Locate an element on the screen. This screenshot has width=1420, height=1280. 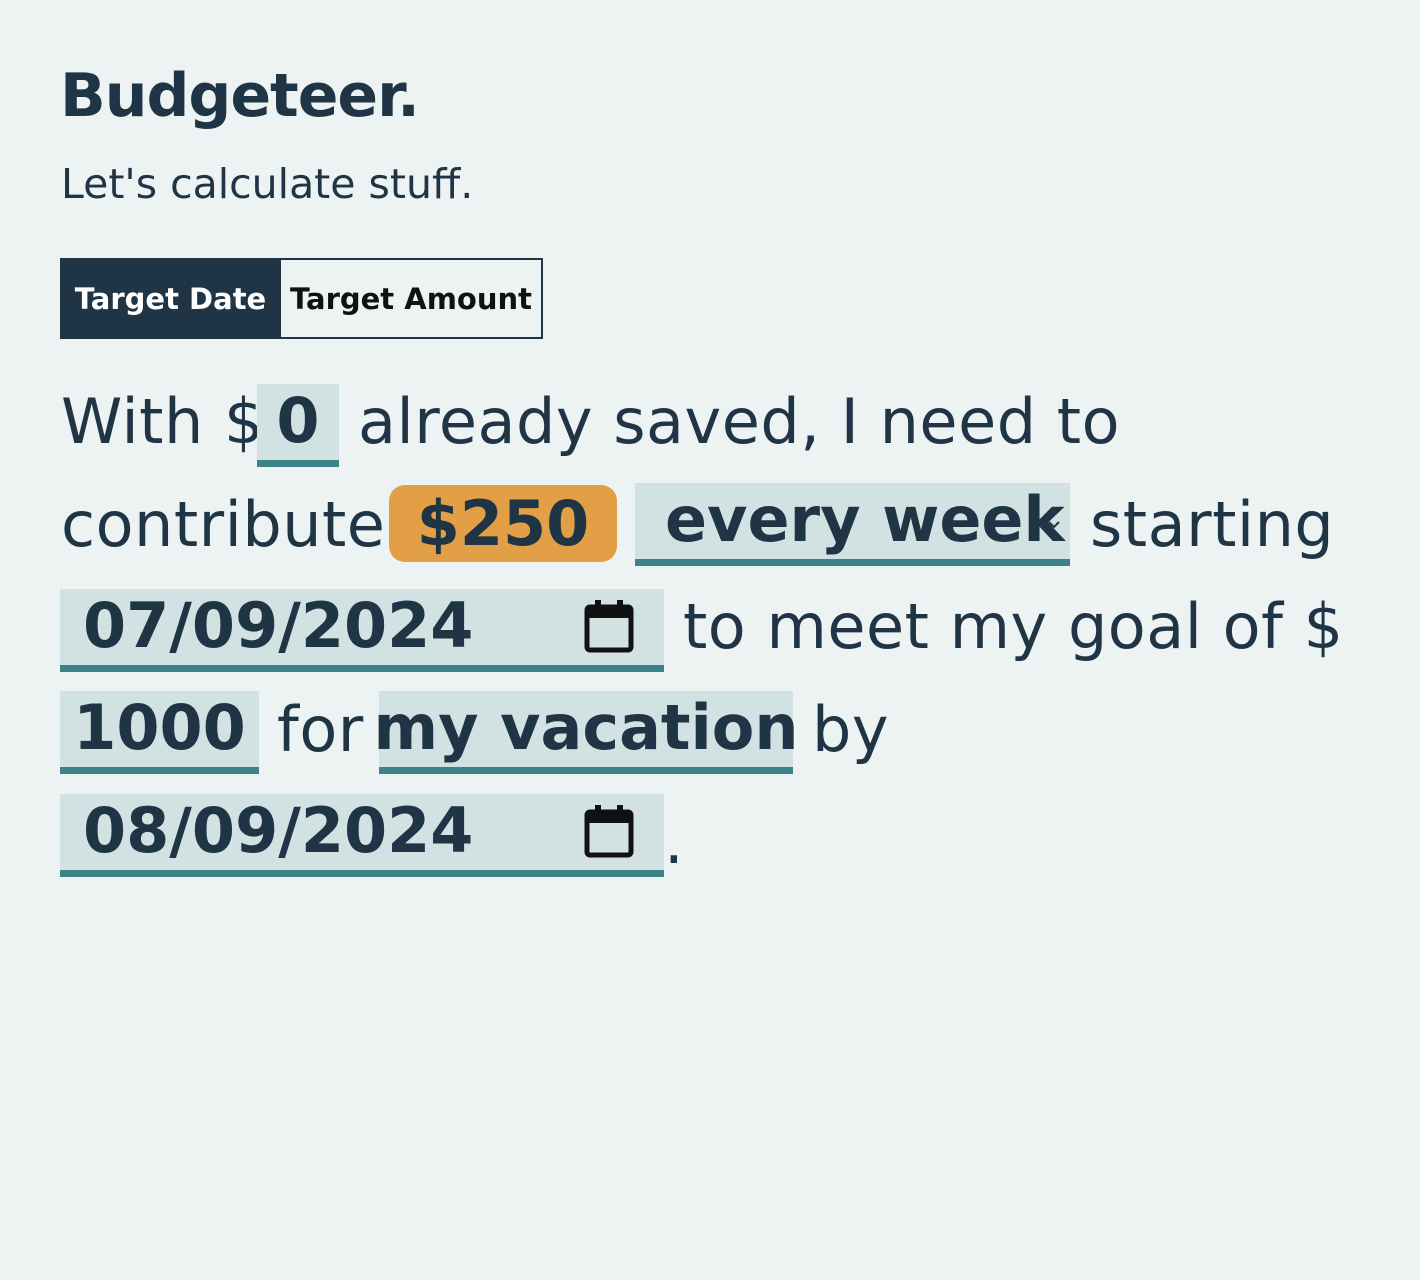
app-subtitle: Let's calculate stuff. is located at coordinates (267, 184).